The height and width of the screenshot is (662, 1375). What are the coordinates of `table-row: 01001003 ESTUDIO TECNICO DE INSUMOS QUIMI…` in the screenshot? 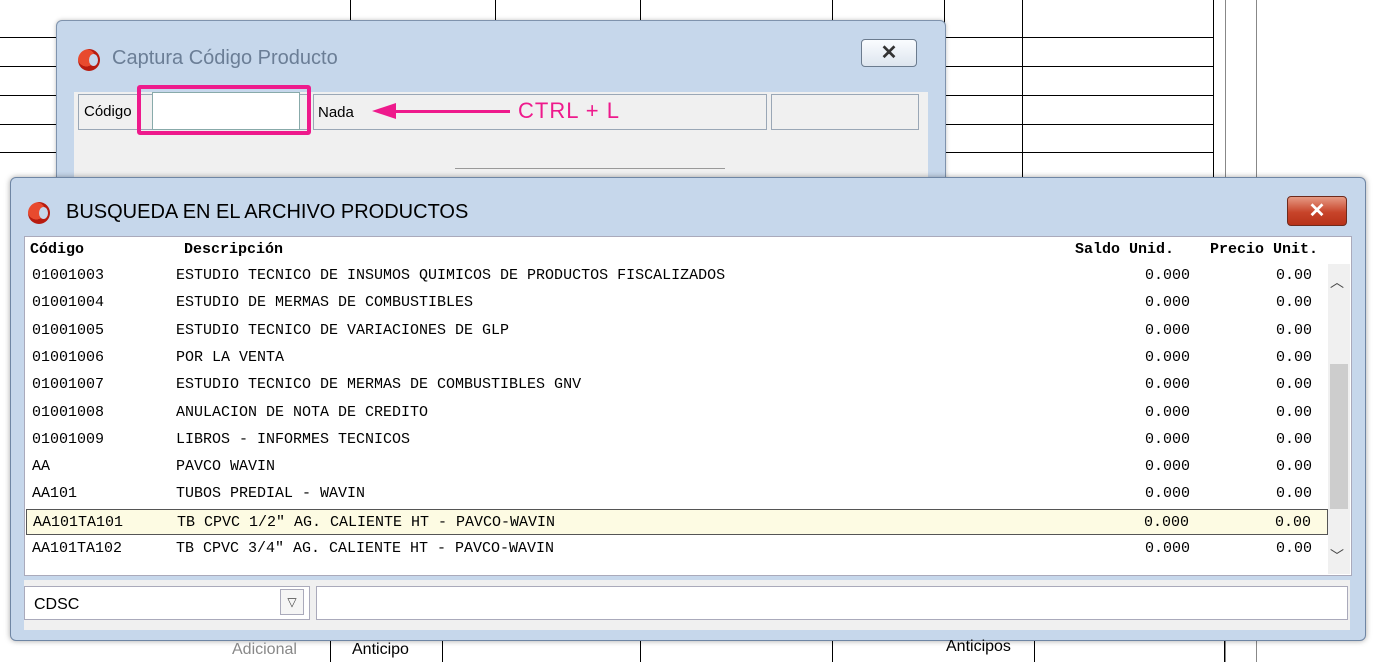 It's located at (677, 276).